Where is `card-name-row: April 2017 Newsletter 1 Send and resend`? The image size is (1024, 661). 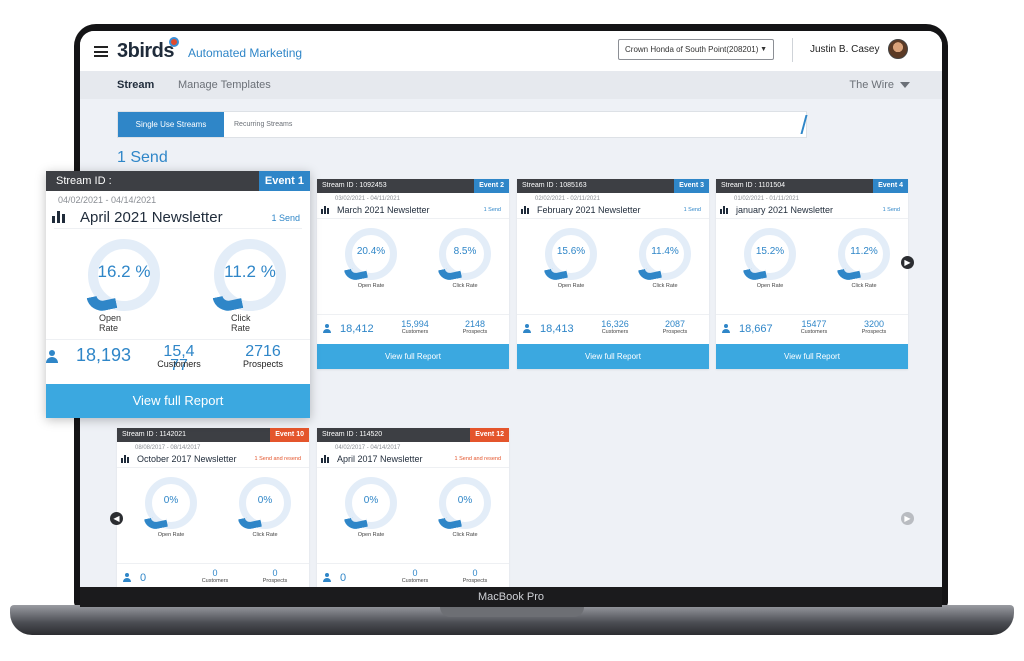 card-name-row: April 2017 Newsletter 1 Send and resend is located at coordinates (413, 460).